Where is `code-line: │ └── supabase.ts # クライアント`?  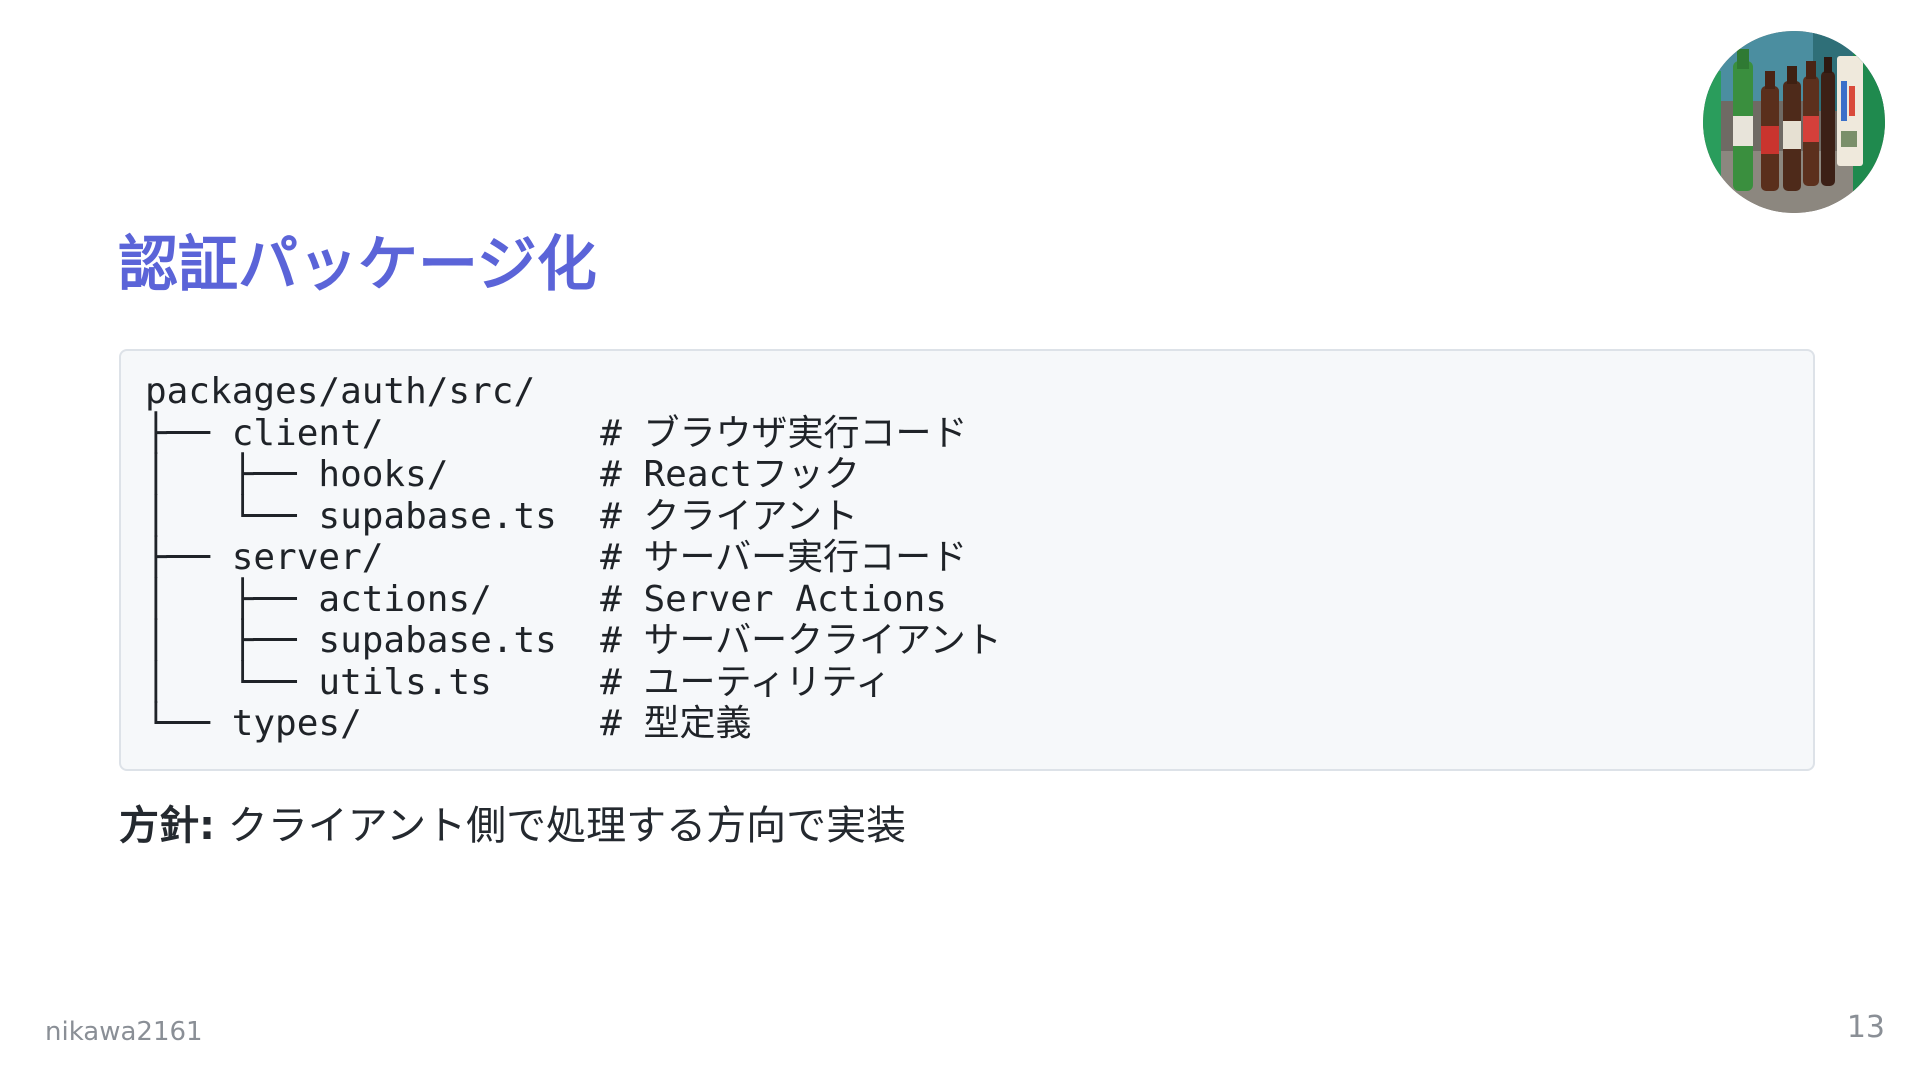 code-line: │ └── supabase.ts # クライアント is located at coordinates (502, 516).